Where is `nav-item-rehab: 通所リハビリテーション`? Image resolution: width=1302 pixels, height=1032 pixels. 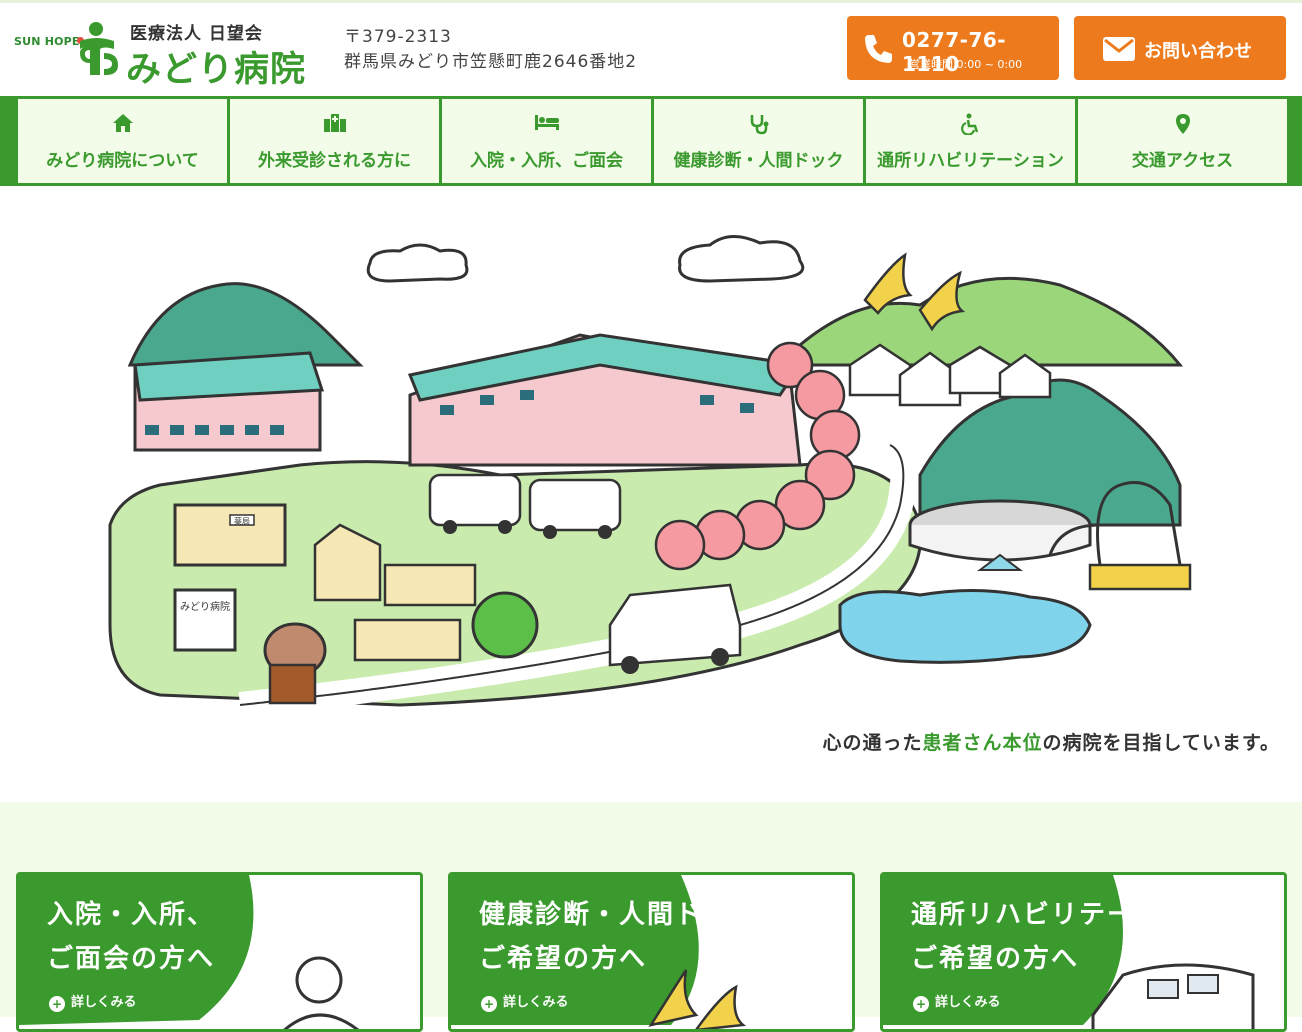
nav-item-rehab: 通所リハビリテーション is located at coordinates (970, 141).